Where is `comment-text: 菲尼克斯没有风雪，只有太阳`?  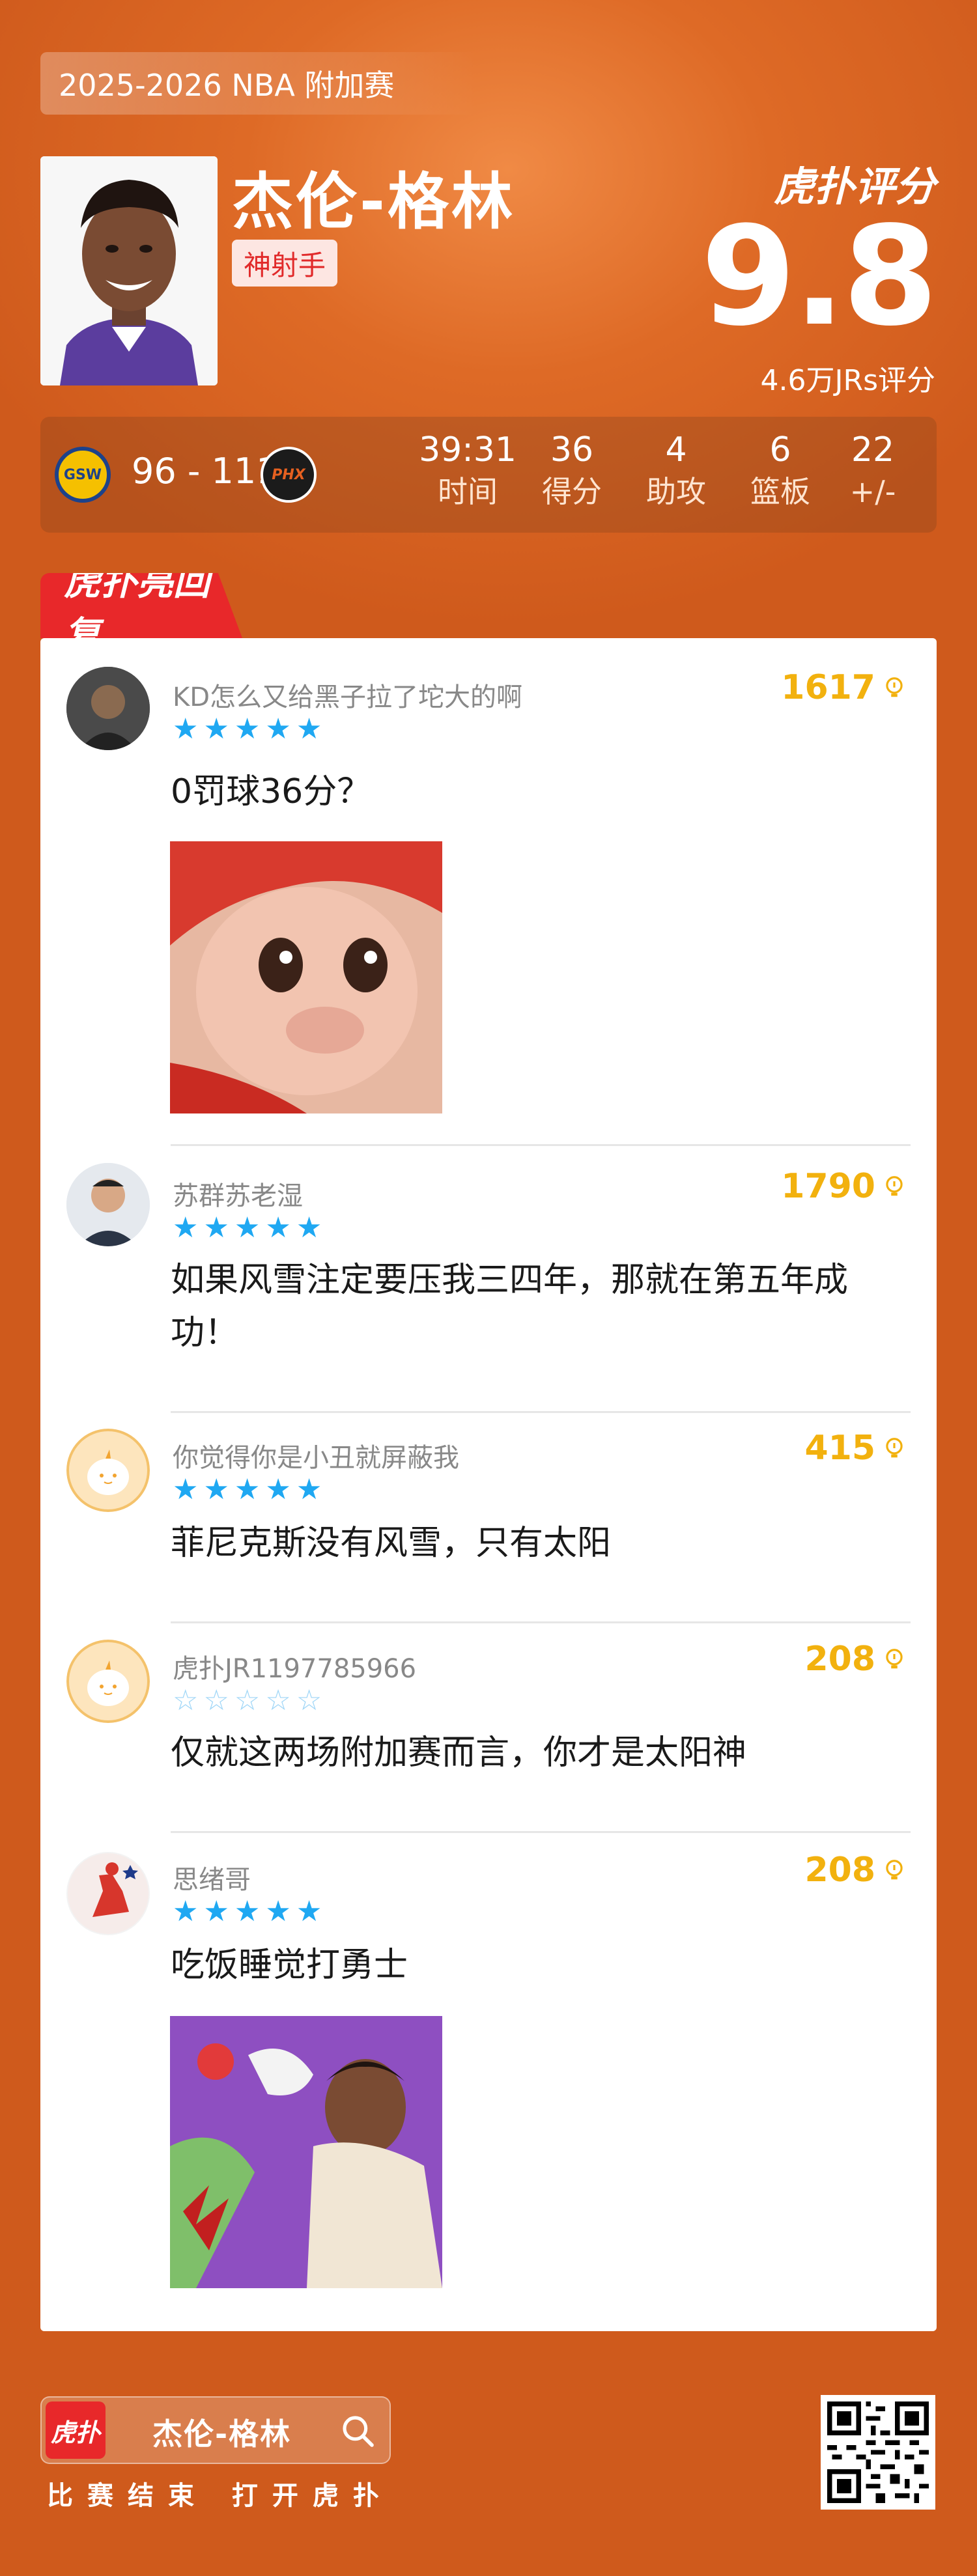
comment-text: 菲尼克斯没有风雪，只有太阳 is located at coordinates (391, 1543).